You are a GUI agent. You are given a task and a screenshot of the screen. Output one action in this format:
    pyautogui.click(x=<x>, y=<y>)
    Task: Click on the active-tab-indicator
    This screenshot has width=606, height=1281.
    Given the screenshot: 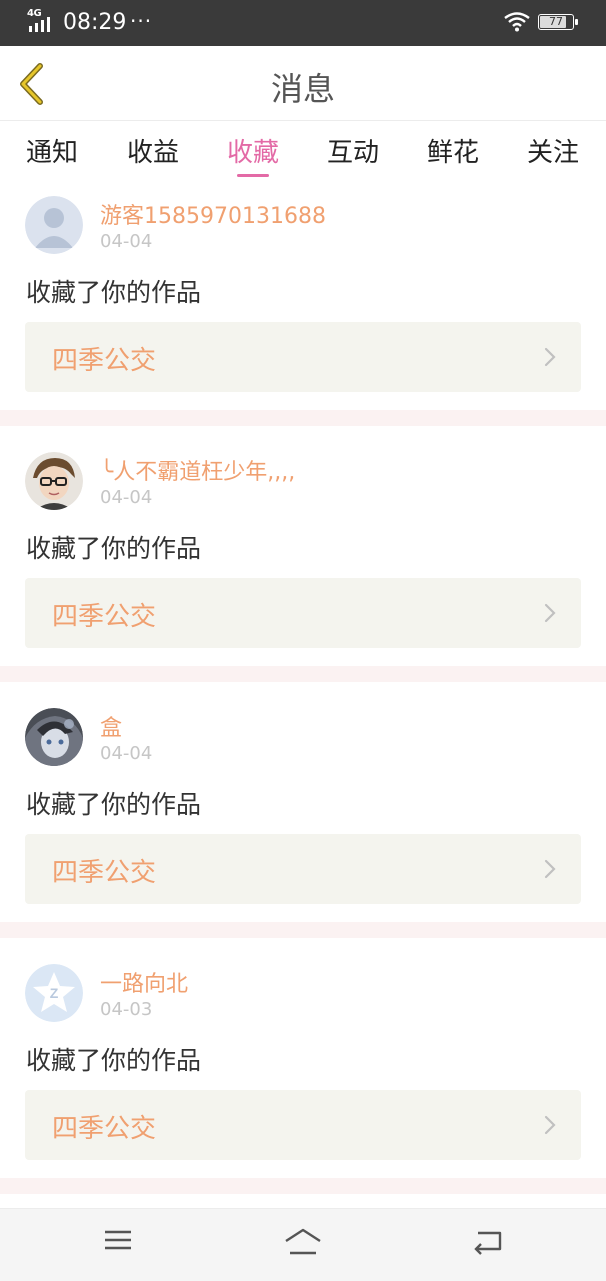 What is the action you would take?
    pyautogui.click(x=253, y=175)
    